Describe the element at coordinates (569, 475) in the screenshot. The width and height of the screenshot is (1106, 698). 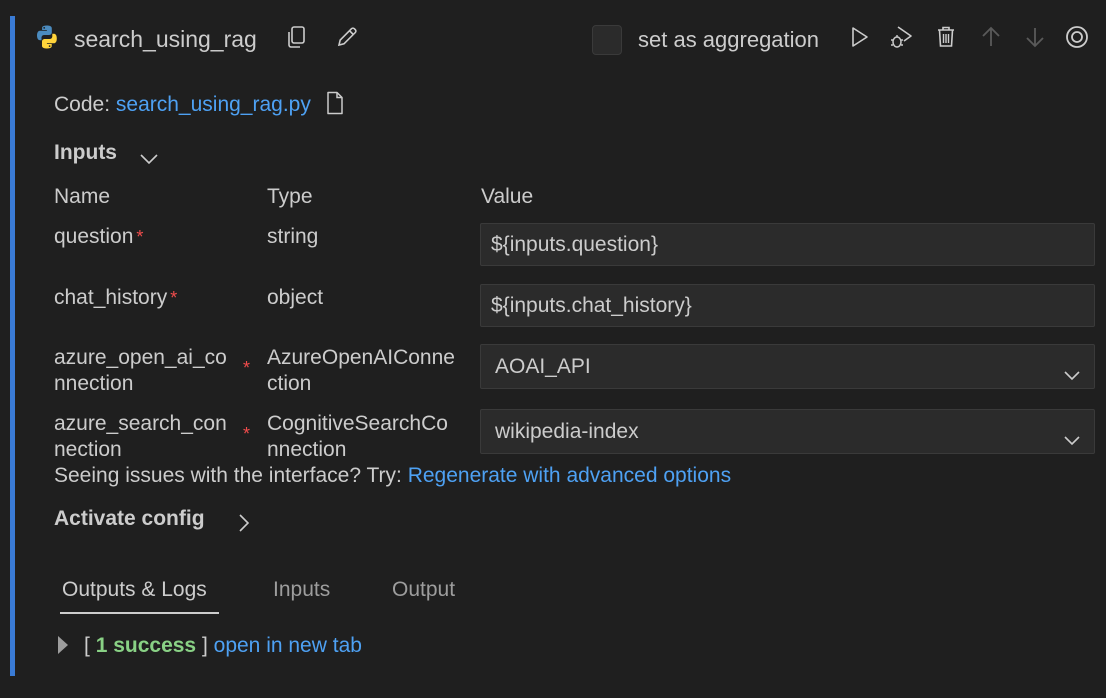
I see `regenerate-link: Regenerate with advanced options` at that location.